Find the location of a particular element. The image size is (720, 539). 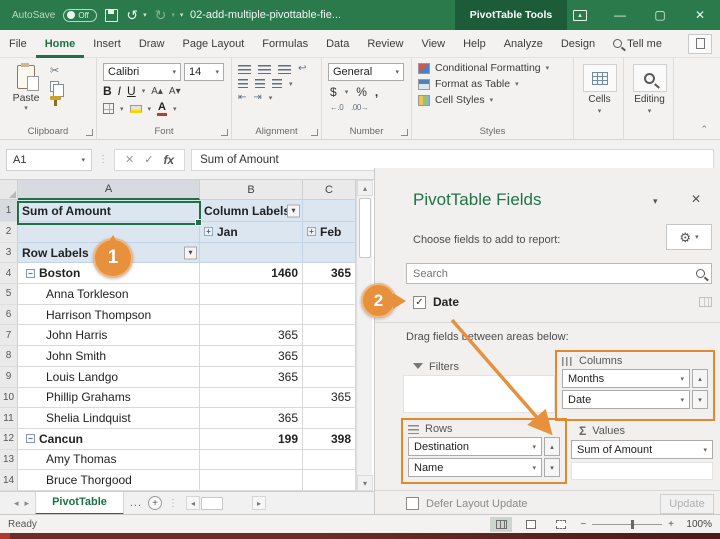

close-button: ✕ is located at coordinates (700, 15).